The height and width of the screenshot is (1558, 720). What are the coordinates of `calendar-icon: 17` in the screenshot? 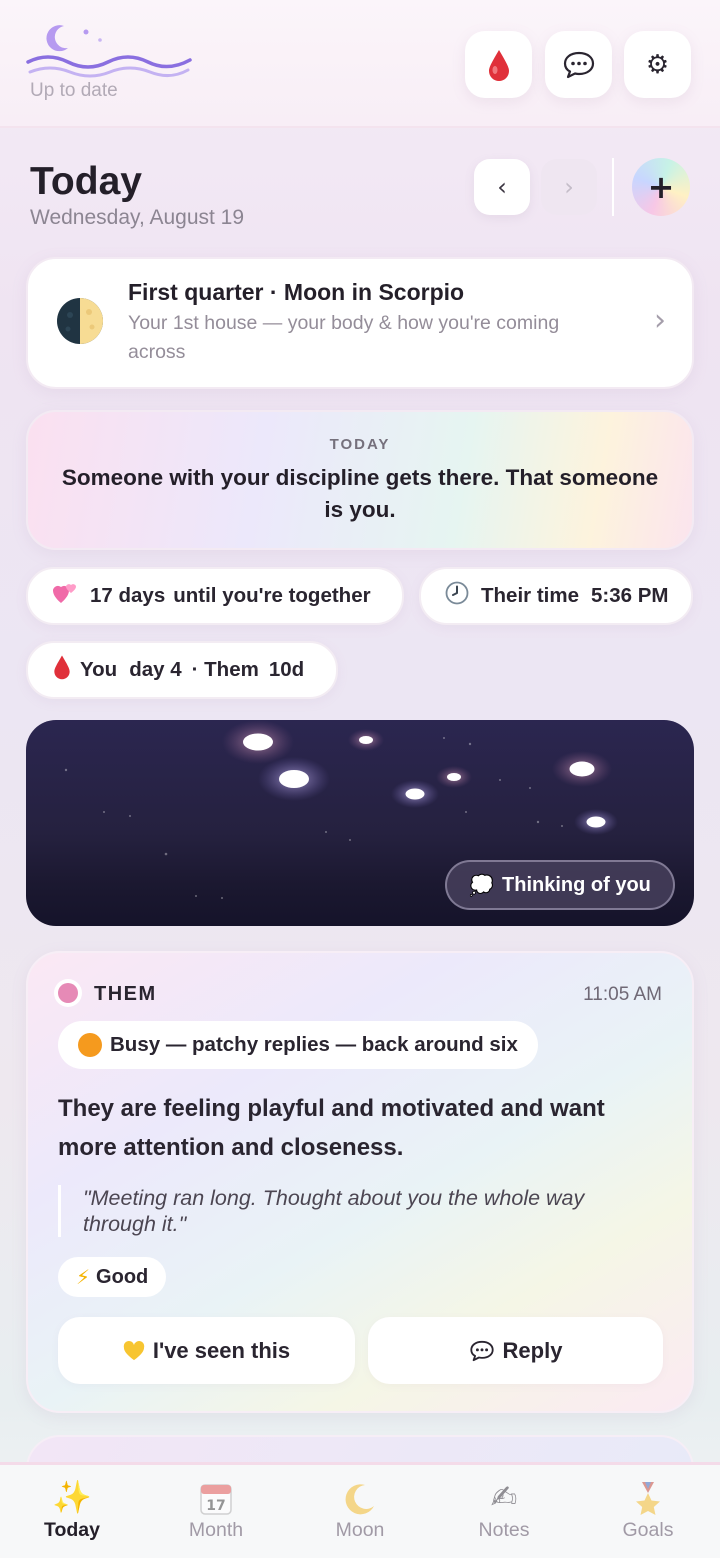 It's located at (216, 1497).